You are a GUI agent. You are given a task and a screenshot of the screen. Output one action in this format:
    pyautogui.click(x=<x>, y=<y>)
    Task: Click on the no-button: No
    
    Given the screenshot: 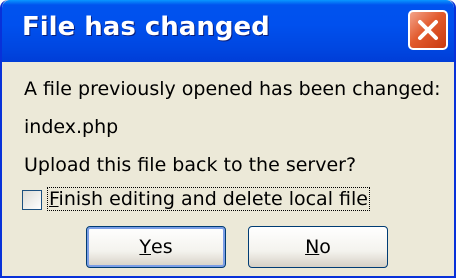 What is the action you would take?
    pyautogui.click(x=318, y=247)
    